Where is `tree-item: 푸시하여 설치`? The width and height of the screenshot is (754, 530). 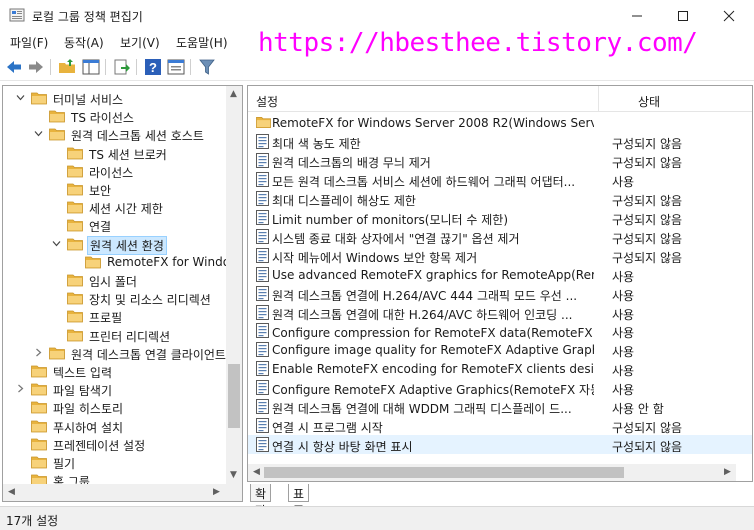 tree-item: 푸시하여 설치 is located at coordinates (122, 426).